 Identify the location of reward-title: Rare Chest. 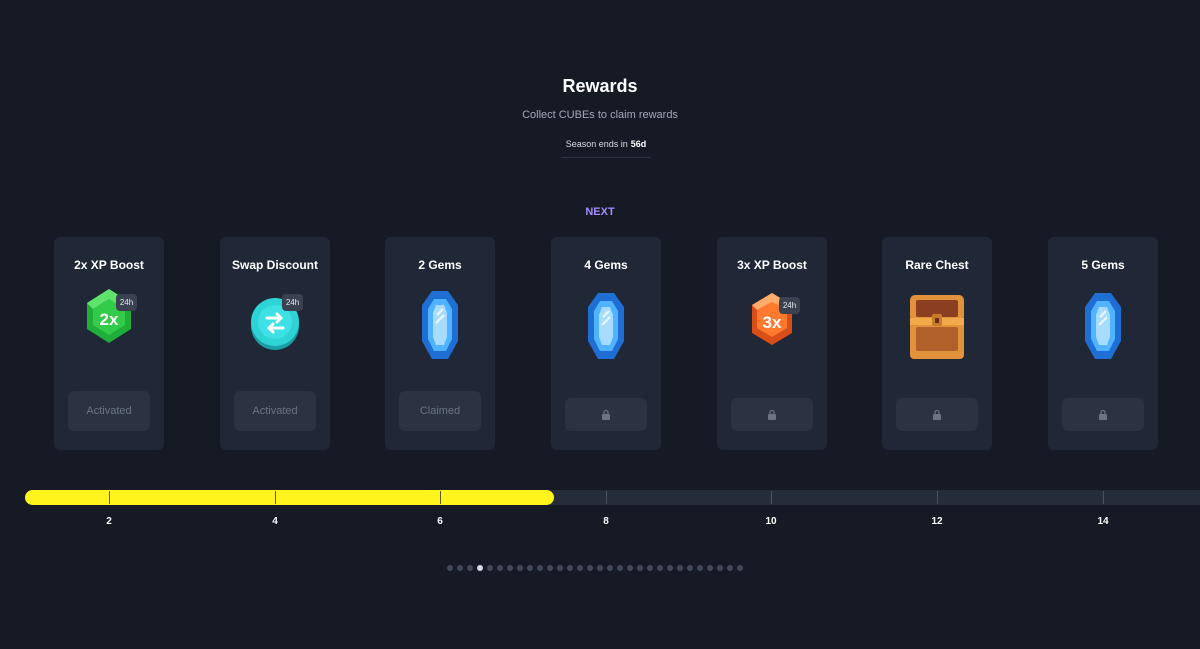
(937, 265).